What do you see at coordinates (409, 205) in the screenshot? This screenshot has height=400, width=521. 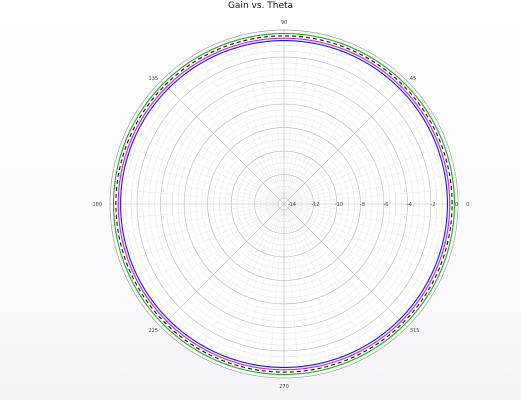 I see `radial-tick-label: -4` at bounding box center [409, 205].